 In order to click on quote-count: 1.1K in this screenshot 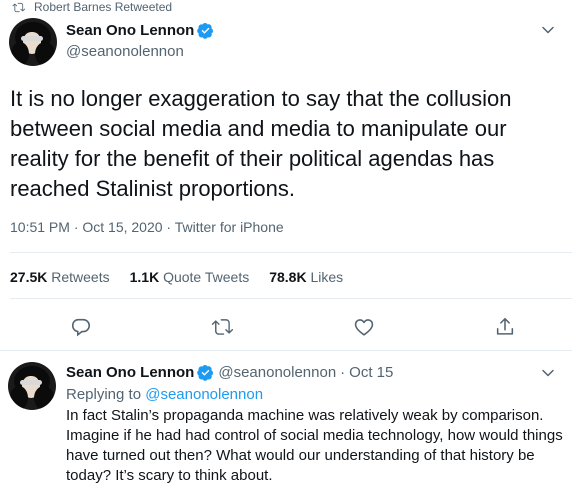, I will do `click(144, 277)`.